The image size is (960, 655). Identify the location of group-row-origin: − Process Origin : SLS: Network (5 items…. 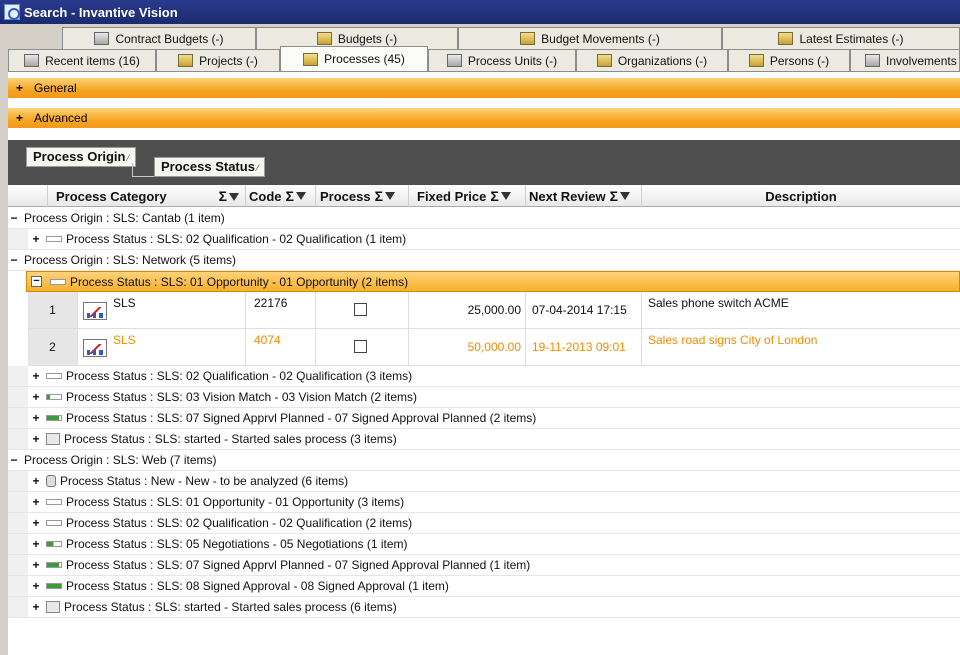
(484, 260).